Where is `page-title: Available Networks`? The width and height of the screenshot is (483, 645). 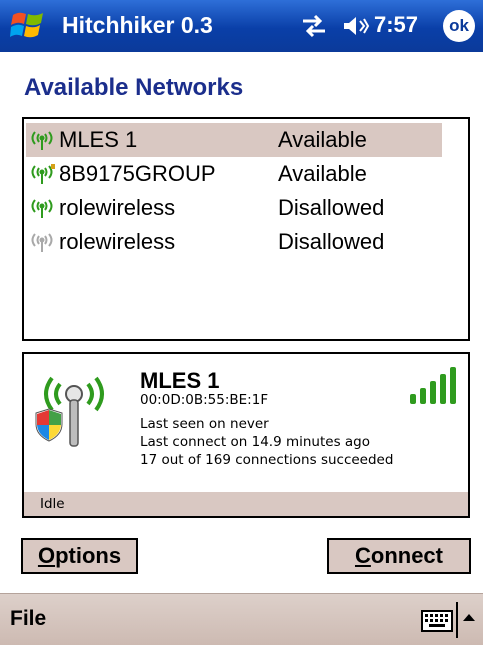 page-title: Available Networks is located at coordinates (134, 87).